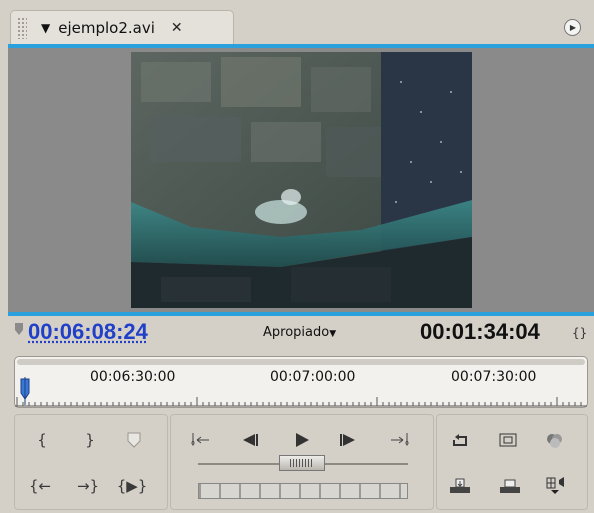 This screenshot has width=594, height=513. I want to click on safe-margins-icon, so click(508, 440).